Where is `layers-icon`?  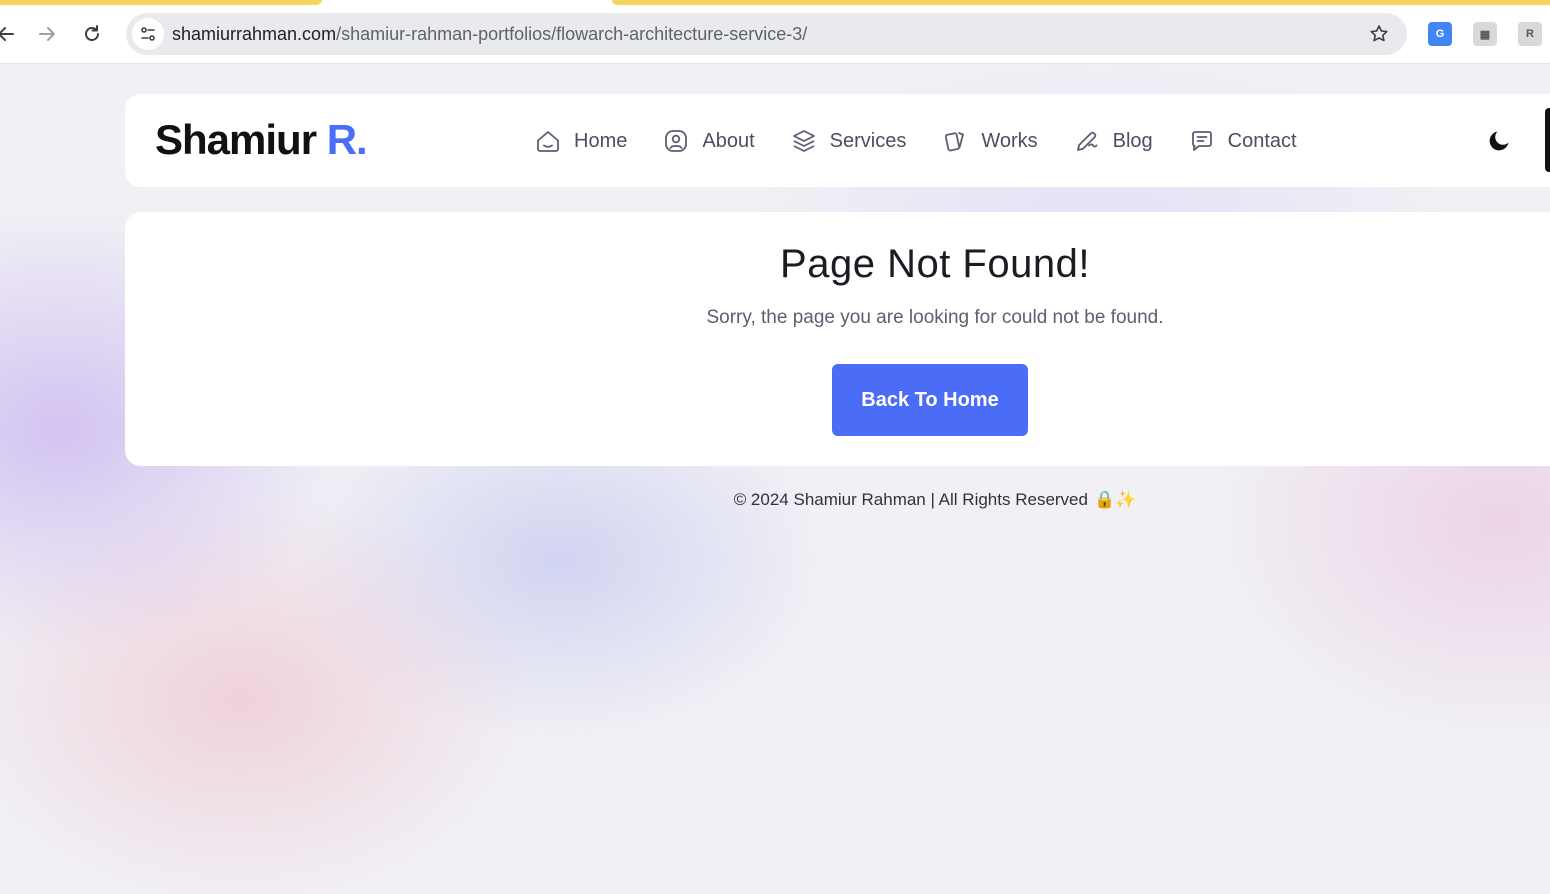 layers-icon is located at coordinates (804, 141).